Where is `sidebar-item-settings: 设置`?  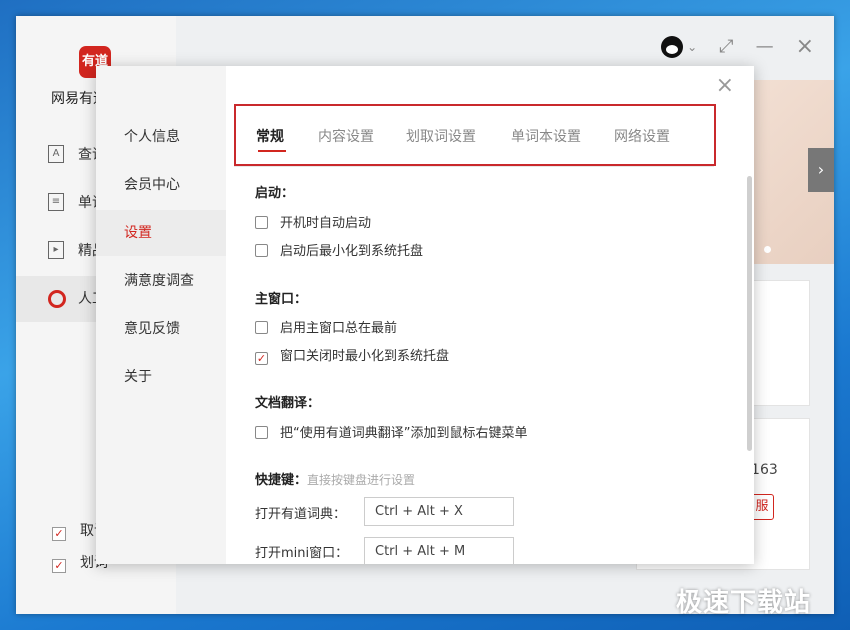
sidebar-item-settings: 设置 is located at coordinates (161, 233).